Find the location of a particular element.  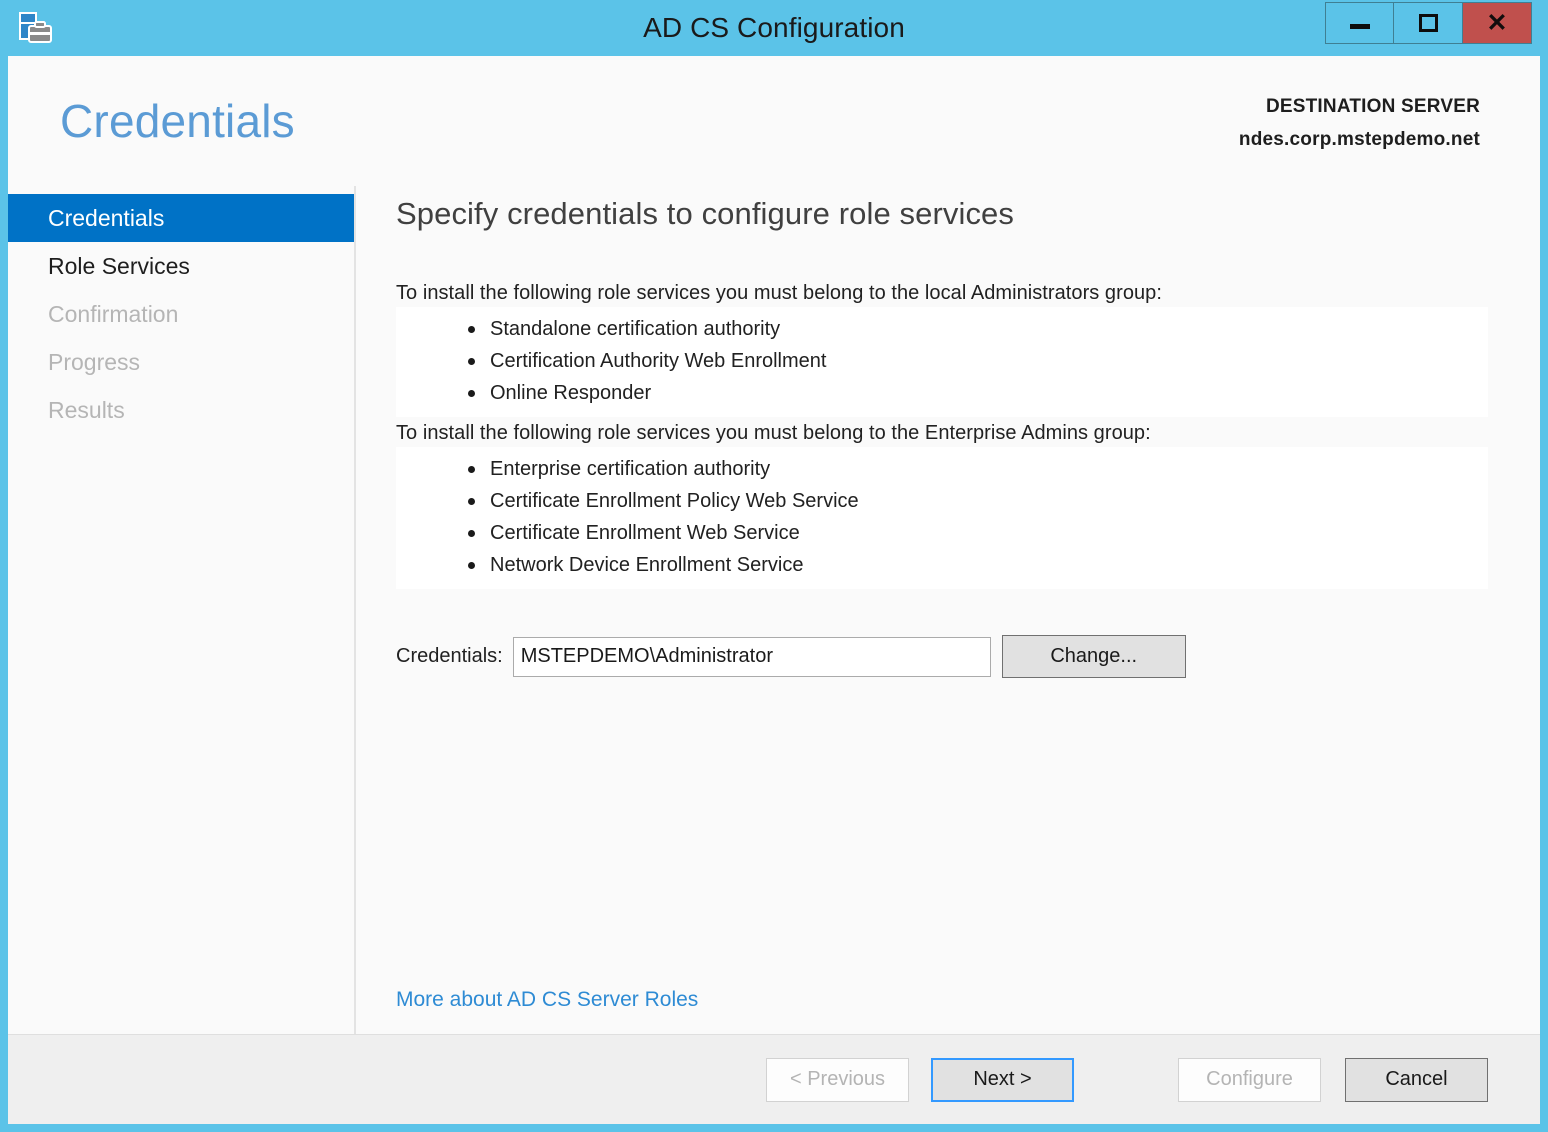

previous-button: < Previous is located at coordinates (837, 1079).